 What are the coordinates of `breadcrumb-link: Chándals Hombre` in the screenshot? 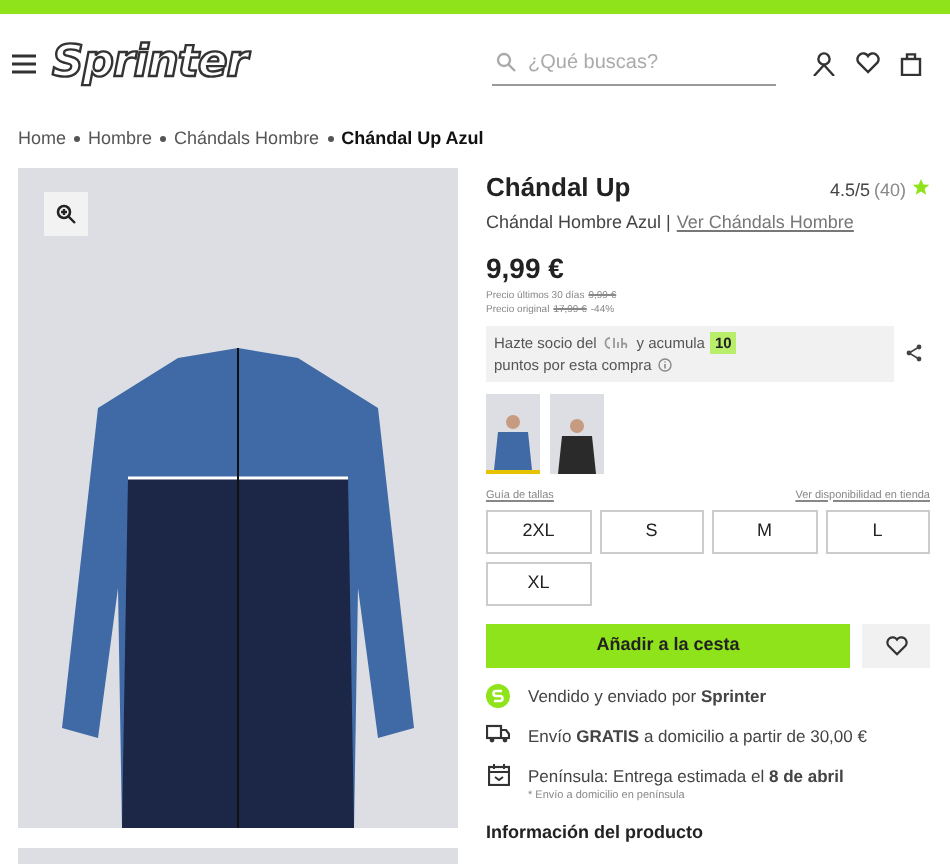 It's located at (247, 139).